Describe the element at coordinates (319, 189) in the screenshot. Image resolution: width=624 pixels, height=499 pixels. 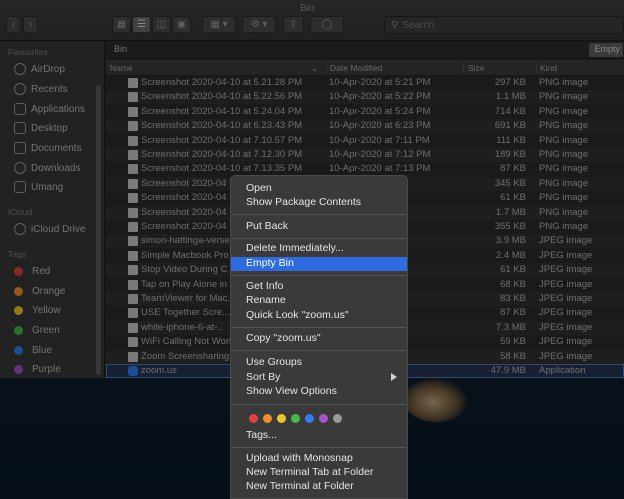
I see `menu-open: Open` at that location.